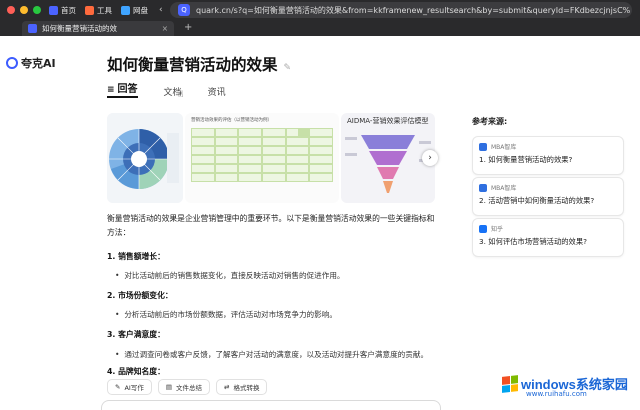 This screenshot has width=640, height=410. What do you see at coordinates (62, 10) in the screenshot?
I see `bookmark-home: 首页` at bounding box center [62, 10].